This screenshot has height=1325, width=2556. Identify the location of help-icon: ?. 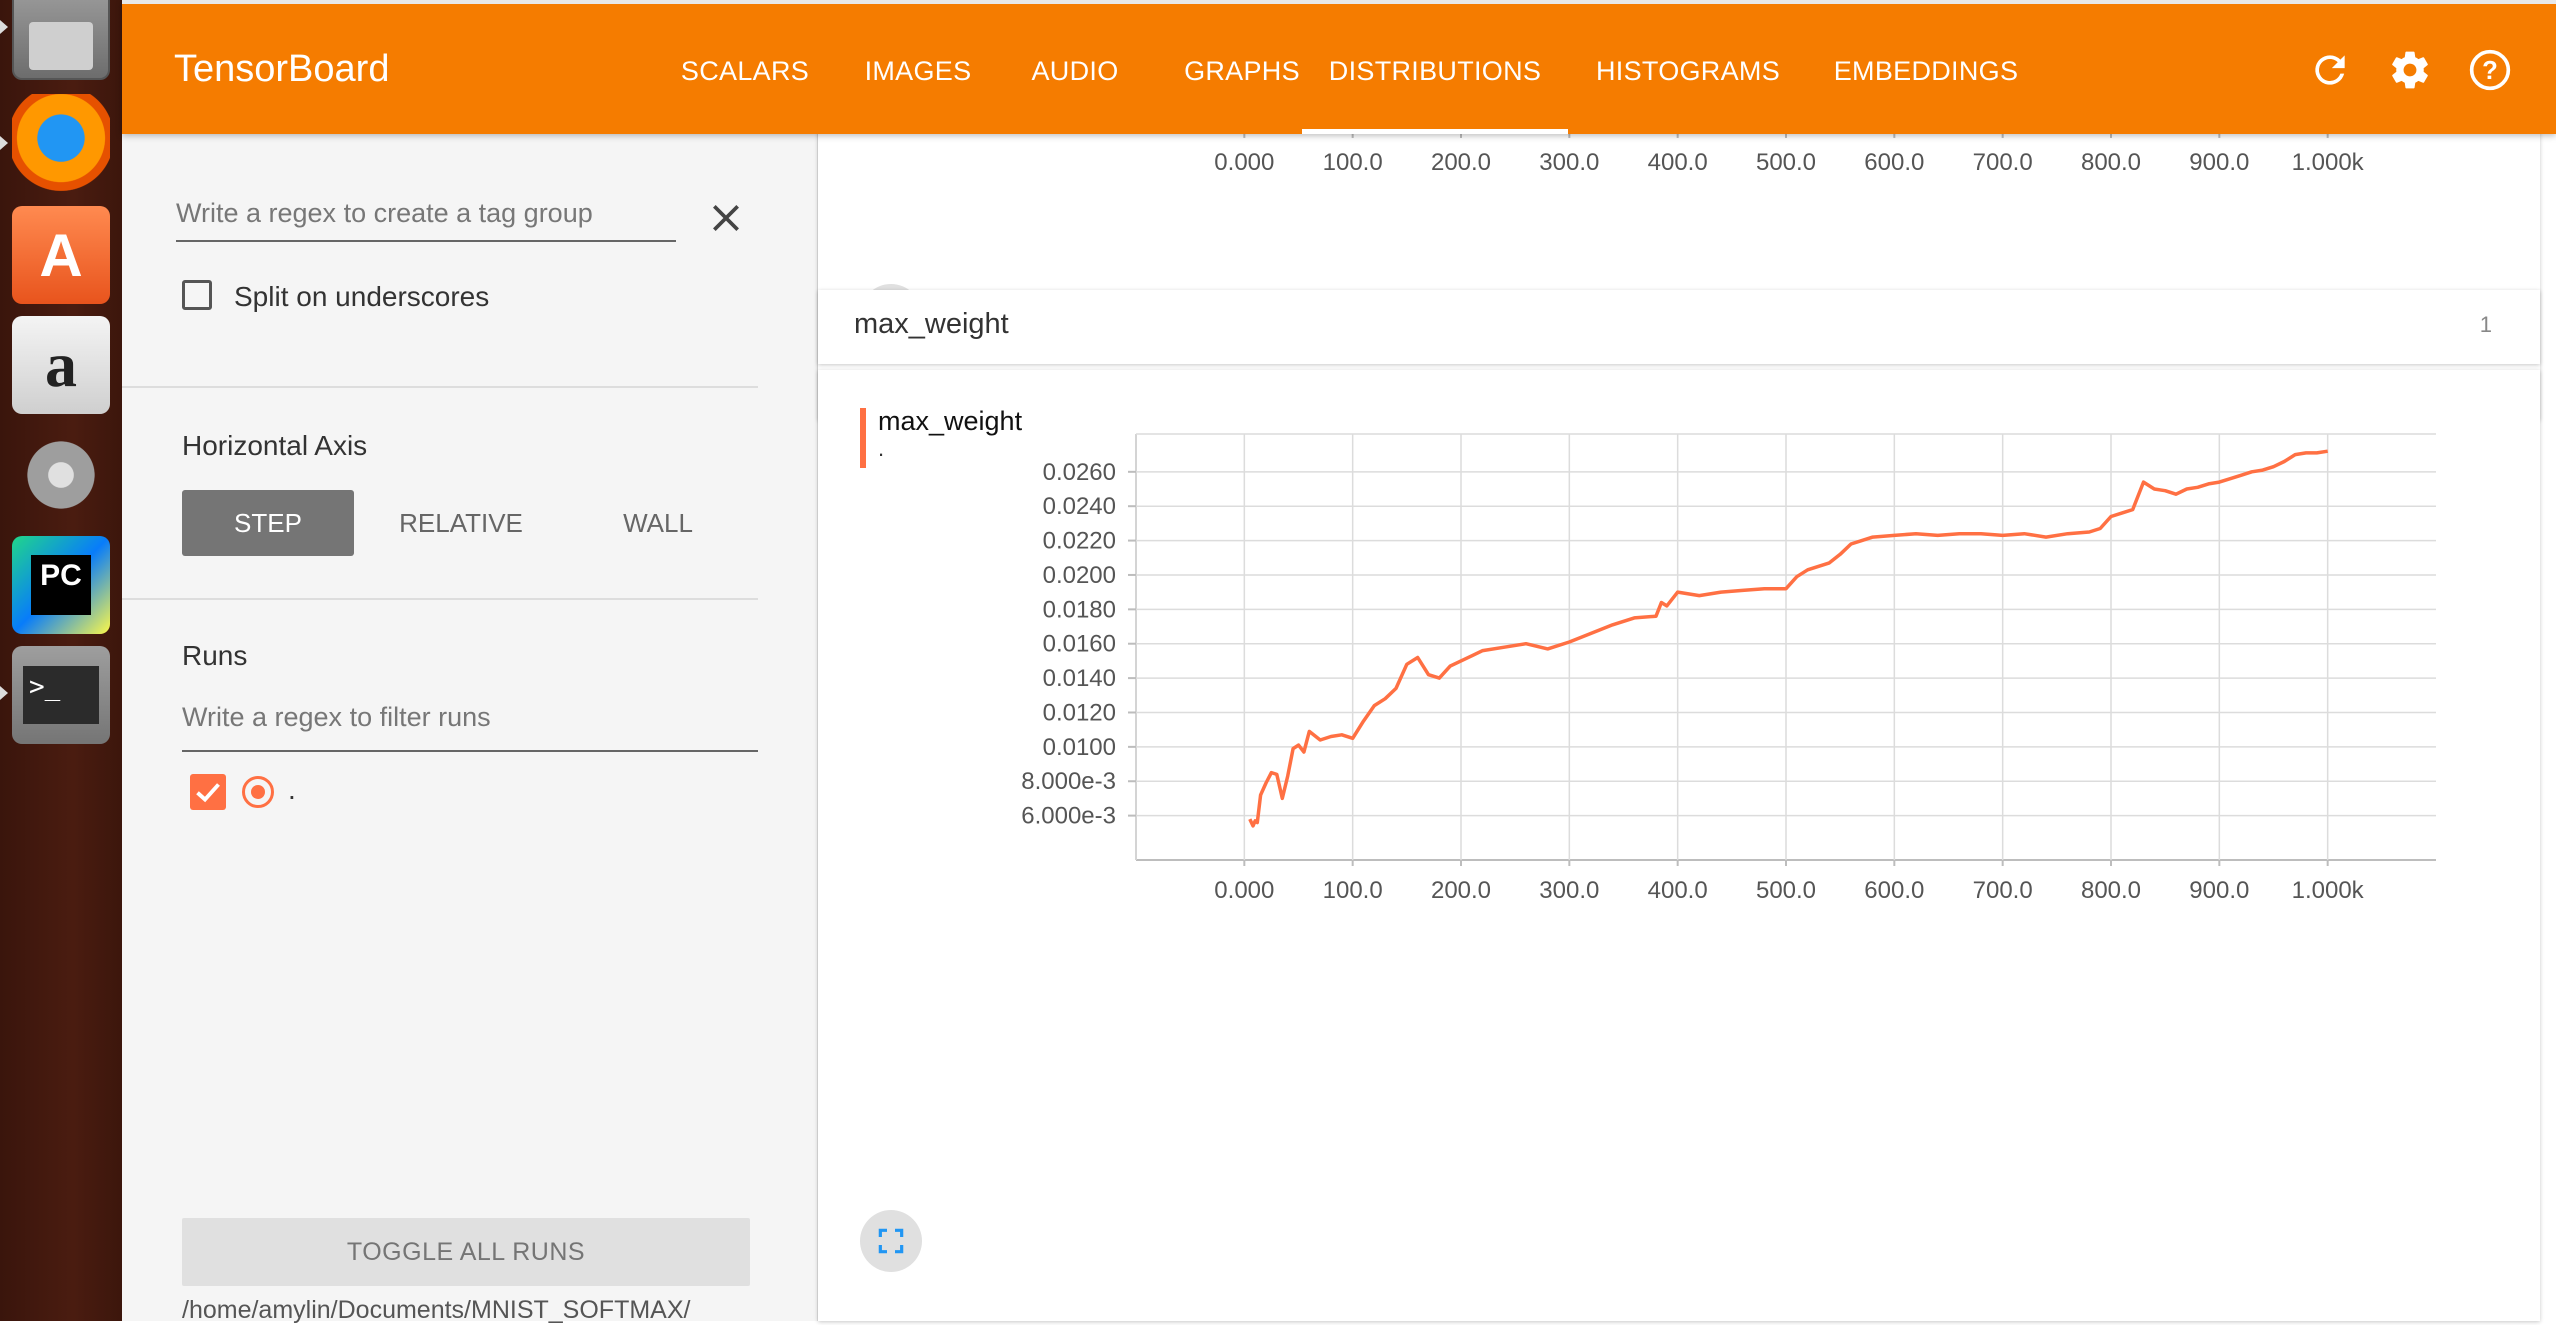
(2490, 70).